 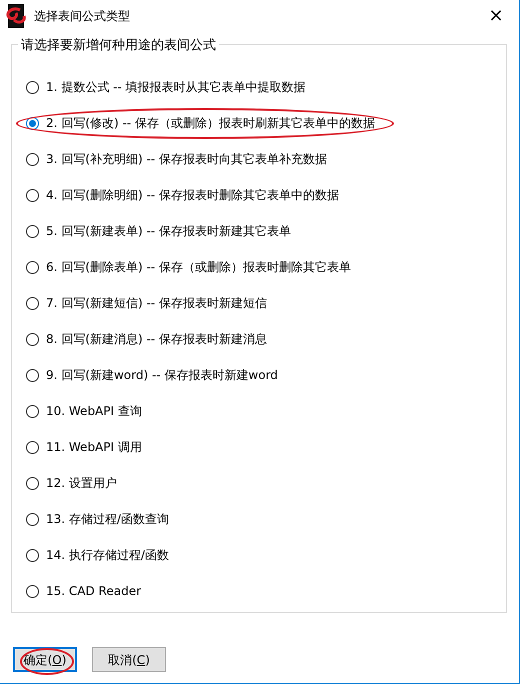 What do you see at coordinates (210, 123) in the screenshot?
I see `option-label: 2. 回写(修改) -- 保存（或删除）报表时刷新其它表单中的数据` at bounding box center [210, 123].